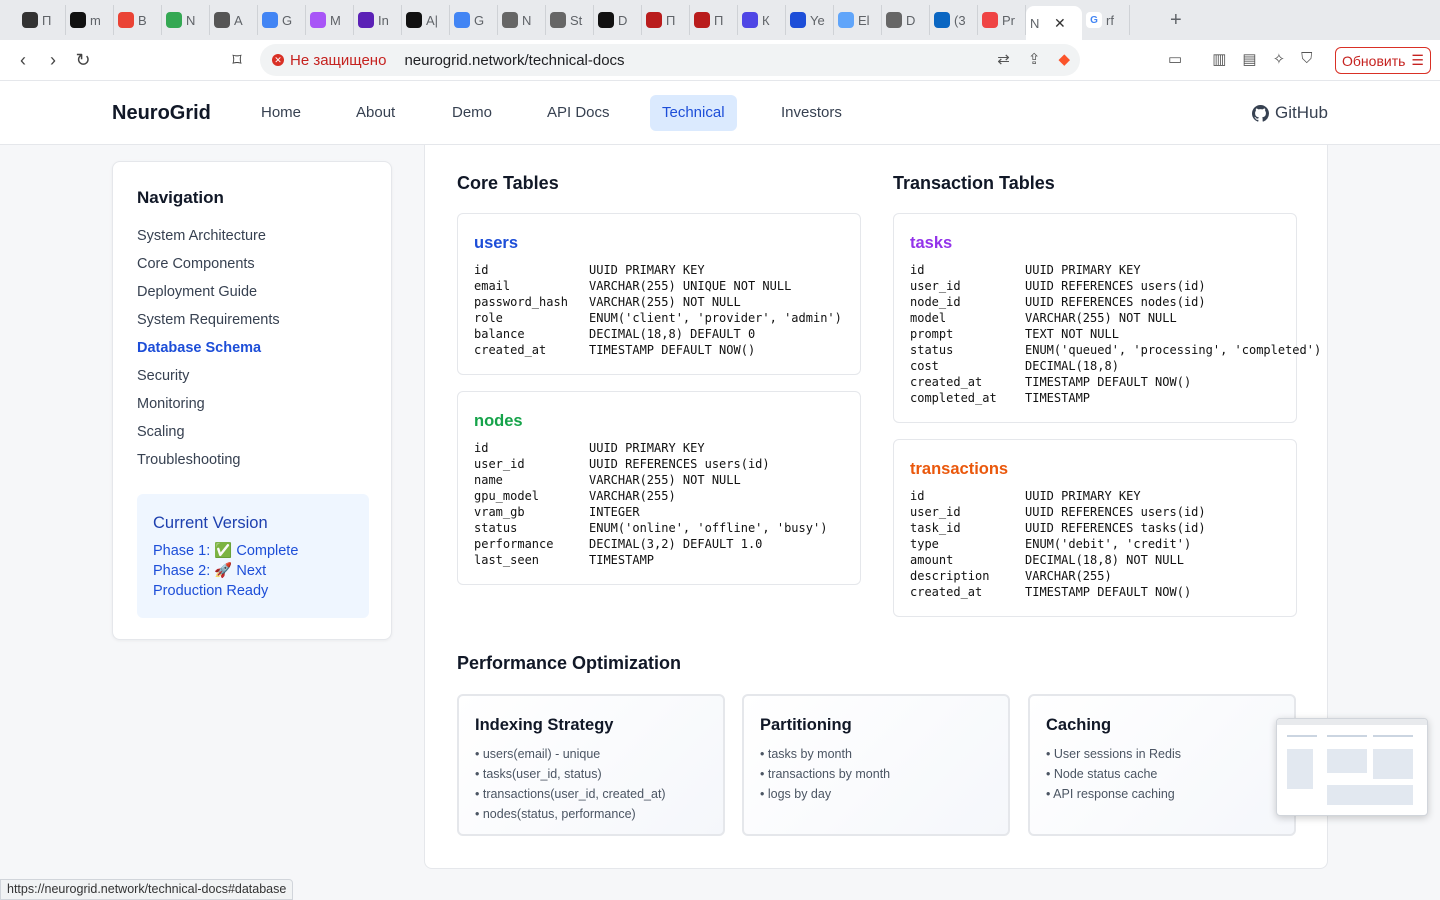 The height and width of the screenshot is (900, 1440). I want to click on sidebar-item-security: Security, so click(208, 380).